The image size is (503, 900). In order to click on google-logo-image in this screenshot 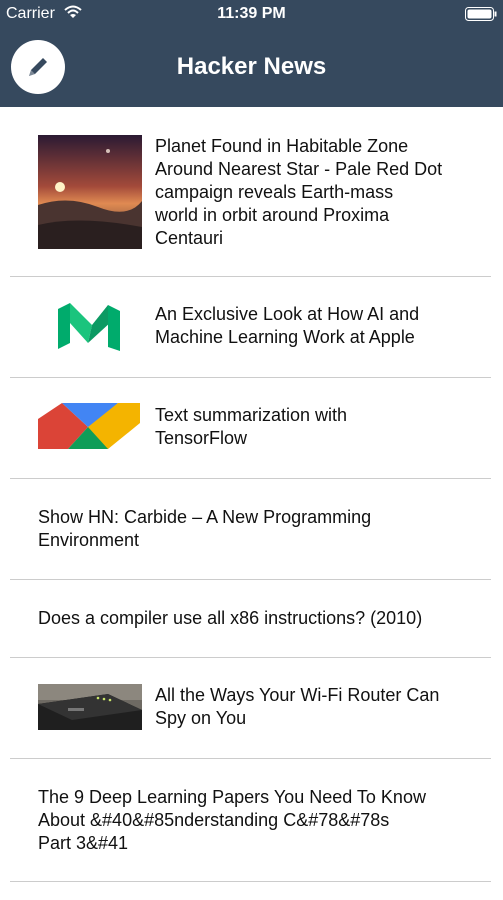, I will do `click(89, 426)`.